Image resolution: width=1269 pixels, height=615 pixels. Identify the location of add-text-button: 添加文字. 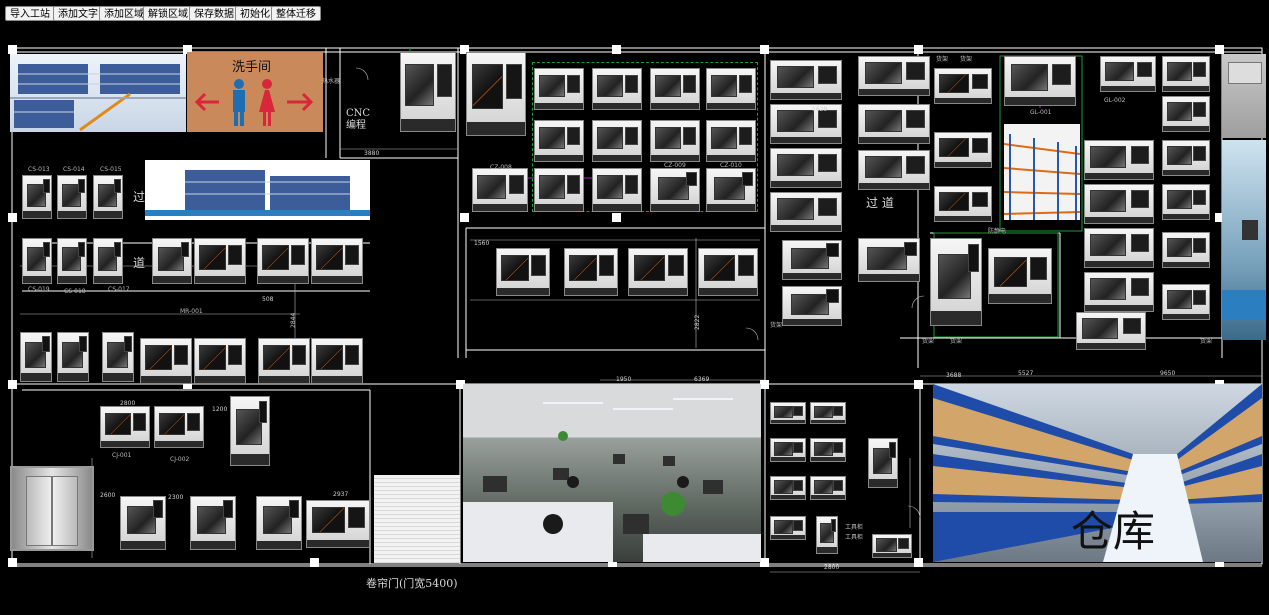
(78, 13).